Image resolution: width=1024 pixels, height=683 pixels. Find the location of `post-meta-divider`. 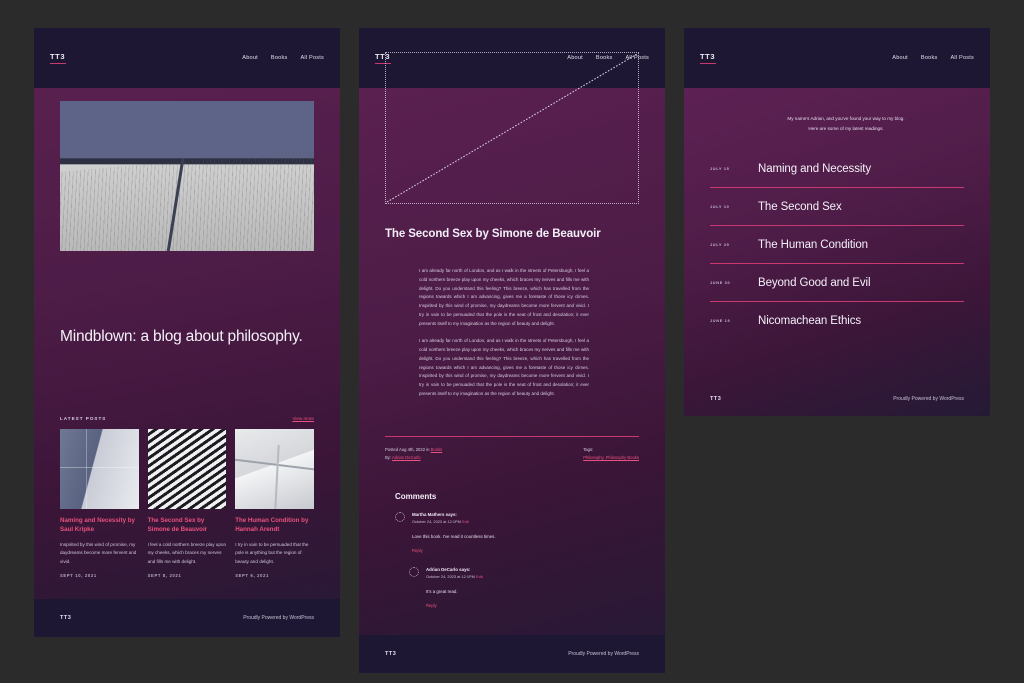

post-meta-divider is located at coordinates (512, 436).